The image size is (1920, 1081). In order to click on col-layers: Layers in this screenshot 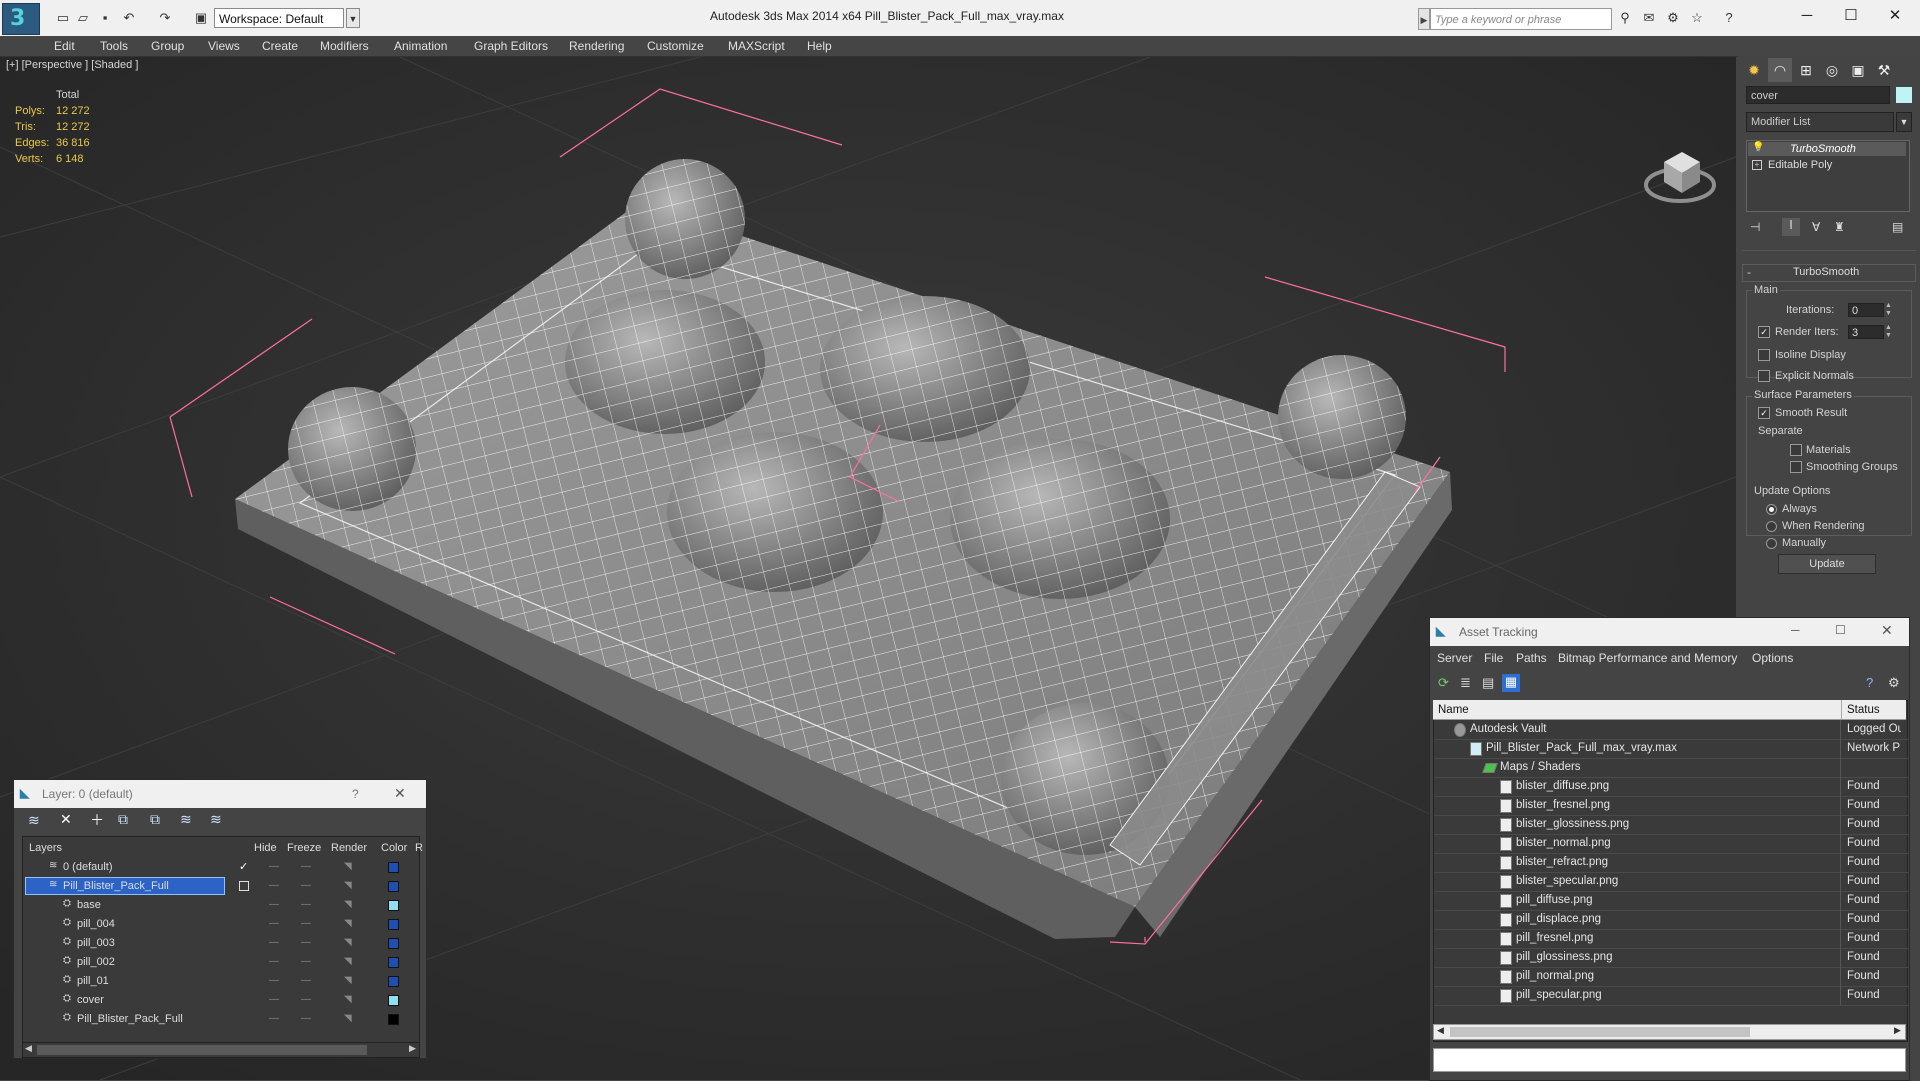, I will do `click(45, 848)`.